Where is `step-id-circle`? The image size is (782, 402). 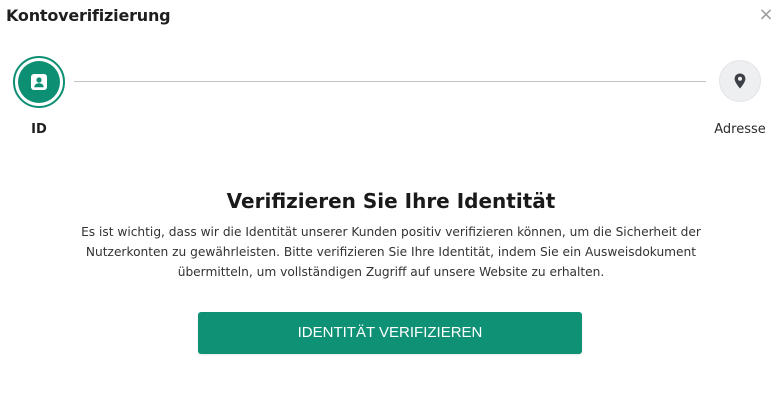 step-id-circle is located at coordinates (39, 82).